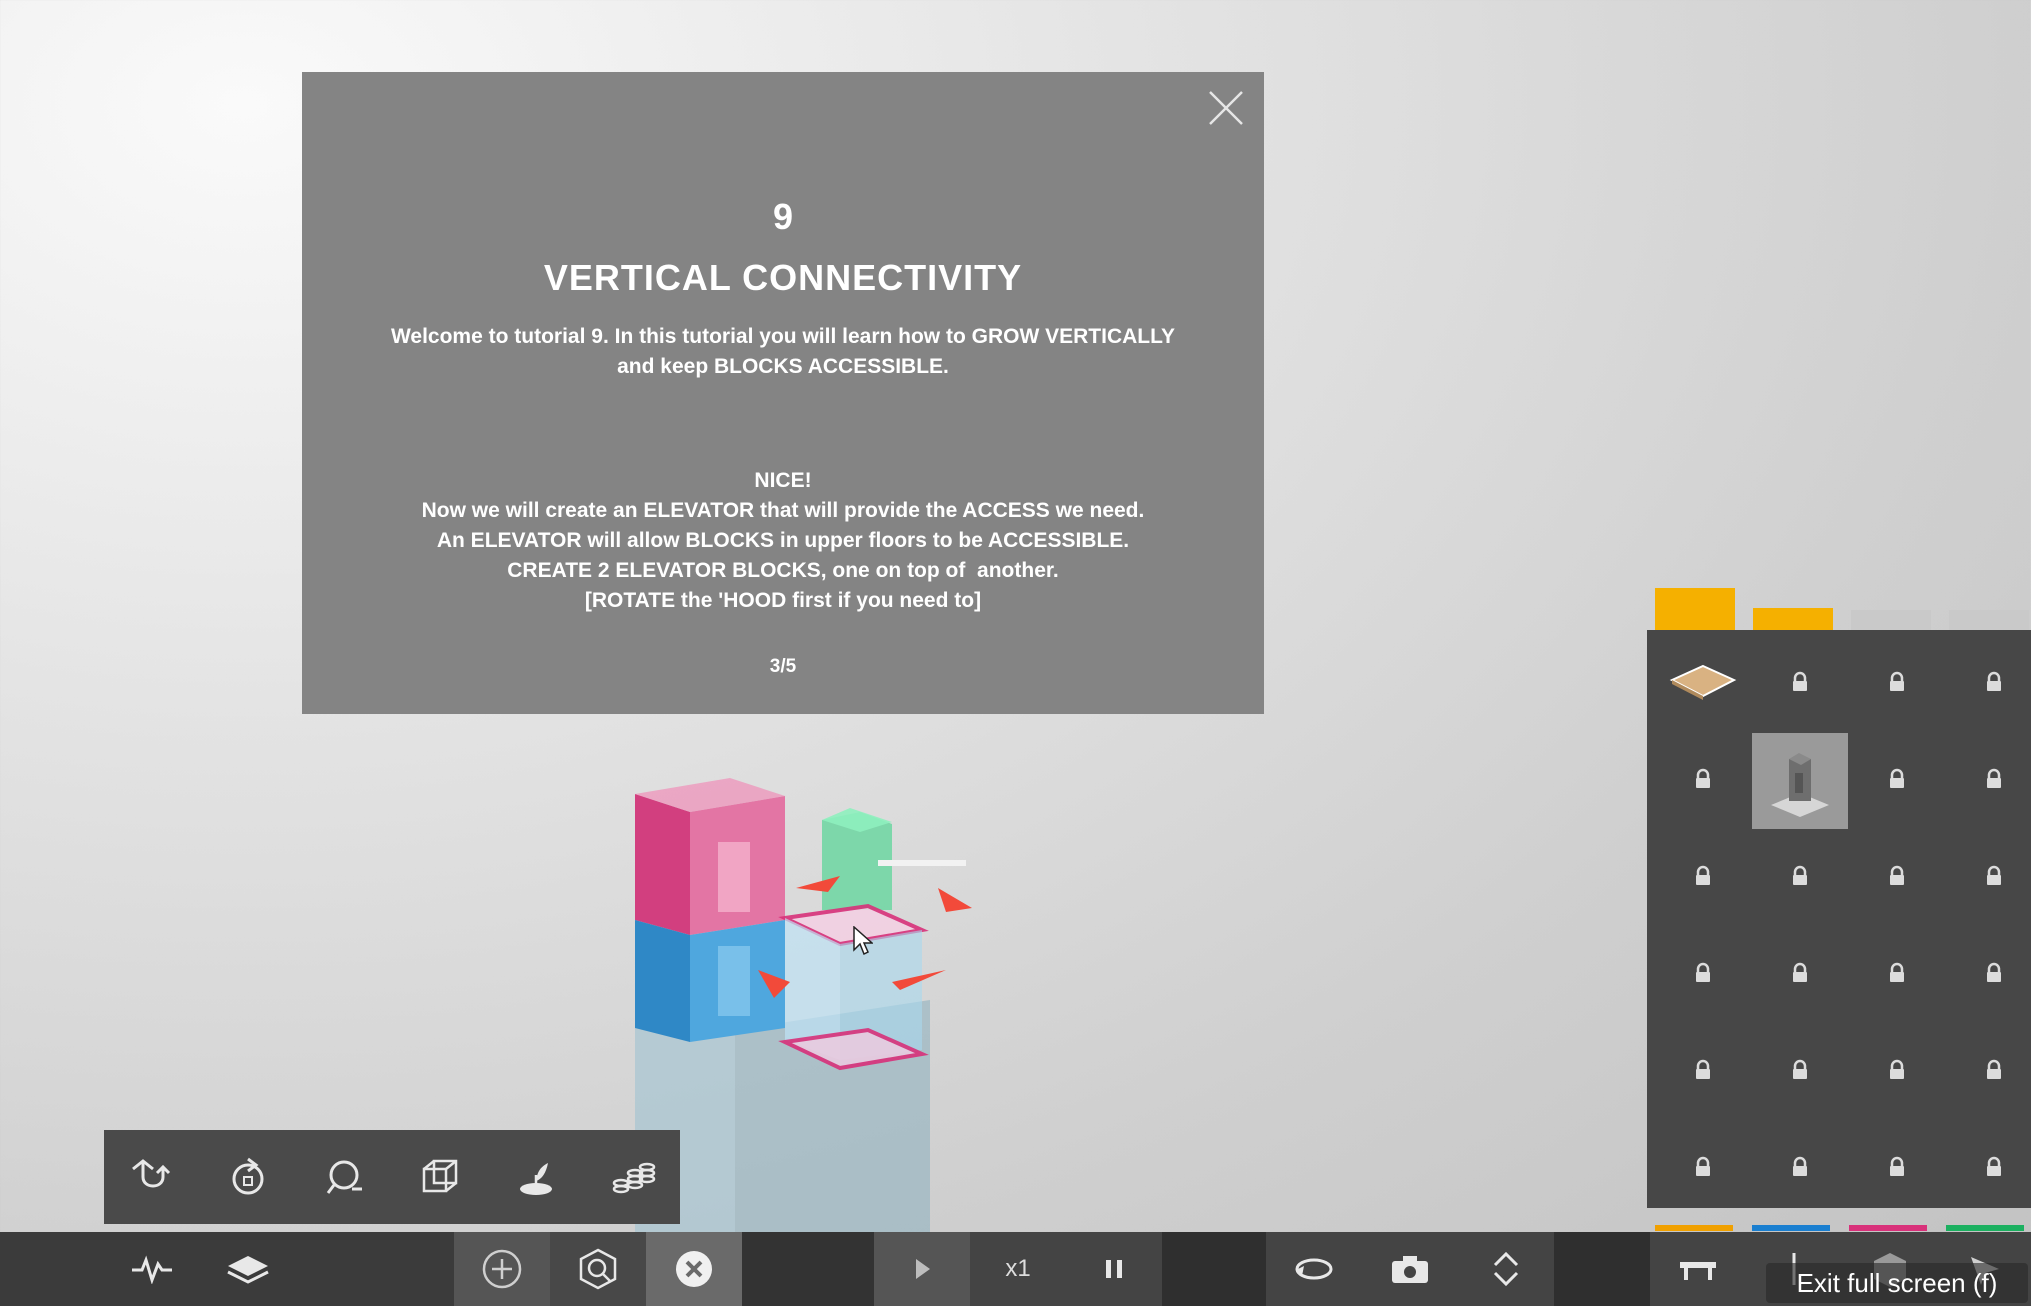  Describe the element at coordinates (440, 1177) in the screenshot. I see `tool-wireframe` at that location.